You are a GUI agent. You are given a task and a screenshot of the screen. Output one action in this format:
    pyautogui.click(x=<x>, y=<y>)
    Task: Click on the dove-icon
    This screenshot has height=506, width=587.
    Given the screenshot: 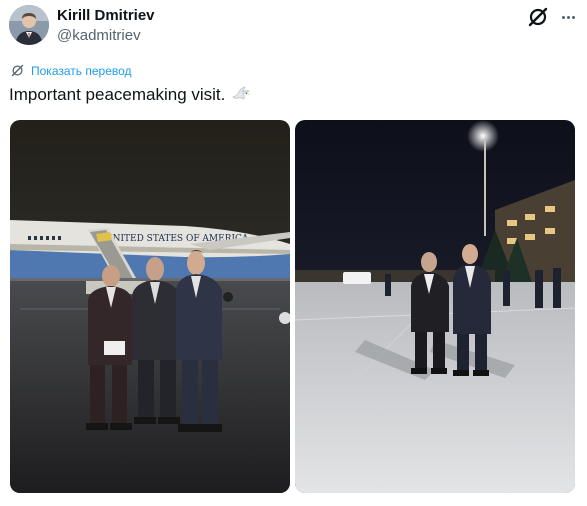 What is the action you would take?
    pyautogui.click(x=241, y=93)
    